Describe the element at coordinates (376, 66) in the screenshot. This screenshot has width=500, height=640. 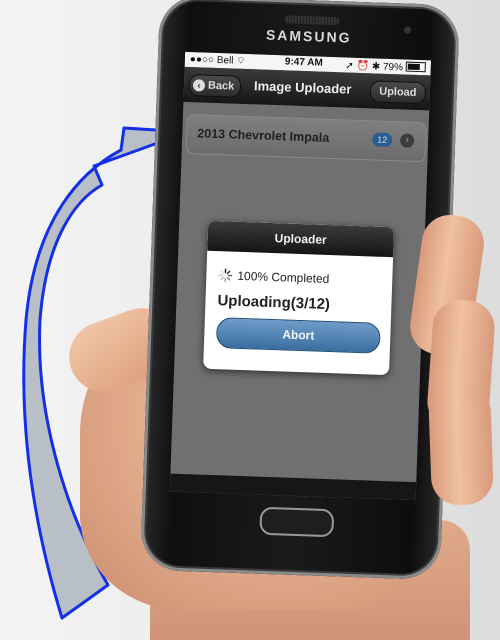
I see `bluetooth-icon: ✱` at that location.